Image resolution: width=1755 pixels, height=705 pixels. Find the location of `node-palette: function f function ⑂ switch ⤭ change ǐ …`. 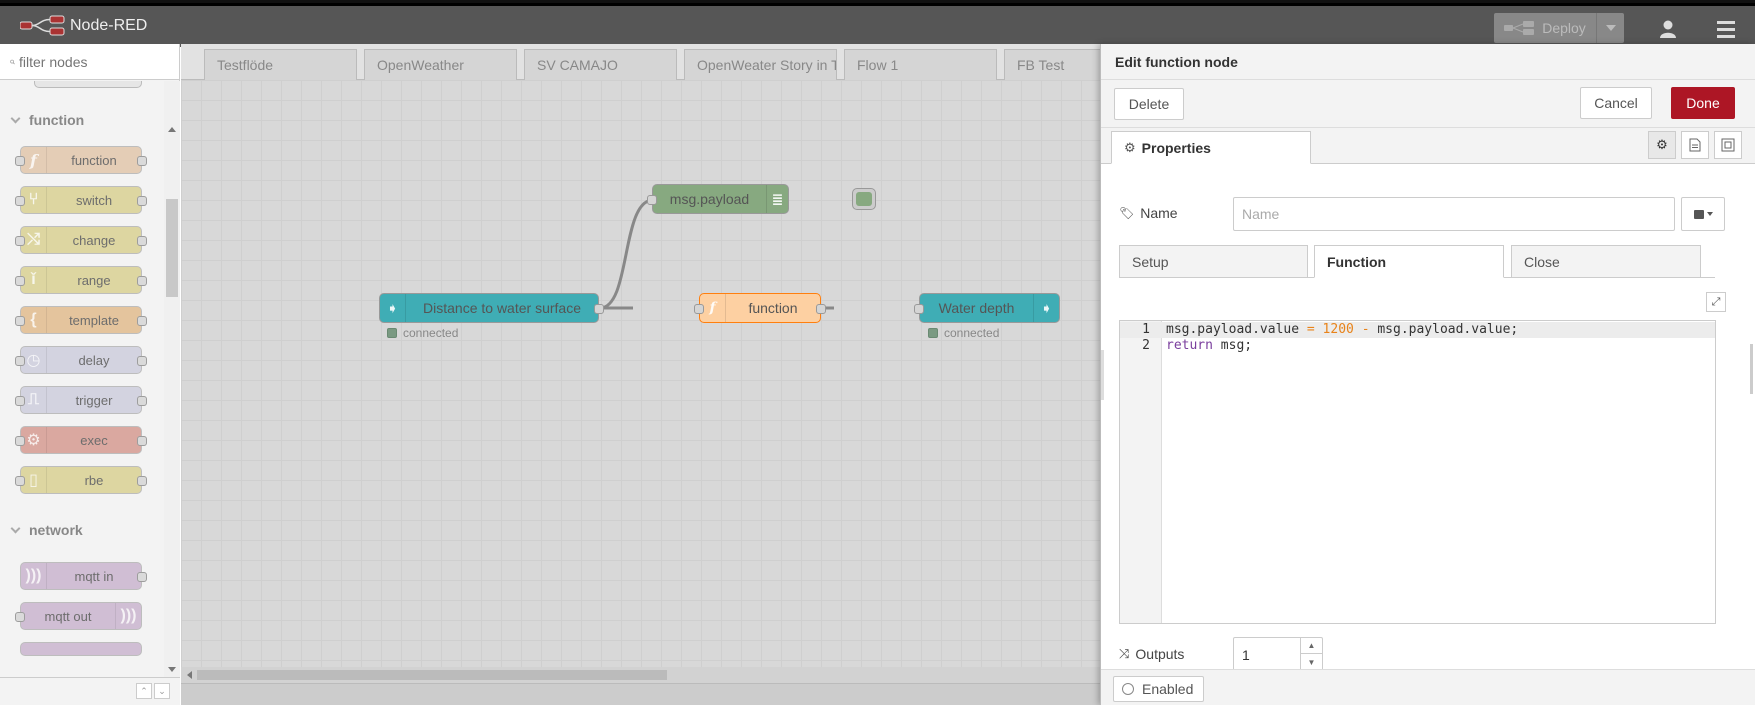

node-palette: function f function ⑂ switch ⤭ change ǐ … is located at coordinates (90, 374).